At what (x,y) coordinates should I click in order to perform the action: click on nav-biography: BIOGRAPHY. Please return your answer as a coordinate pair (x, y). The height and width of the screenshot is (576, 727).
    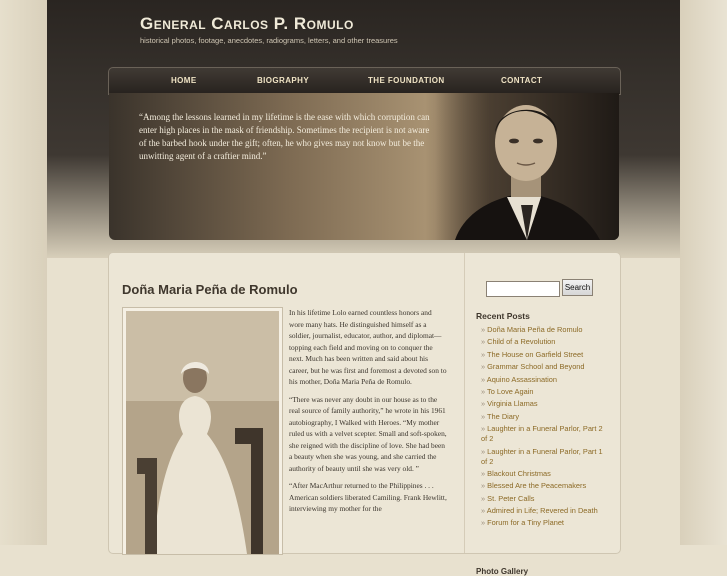
    Looking at the image, I should click on (283, 80).